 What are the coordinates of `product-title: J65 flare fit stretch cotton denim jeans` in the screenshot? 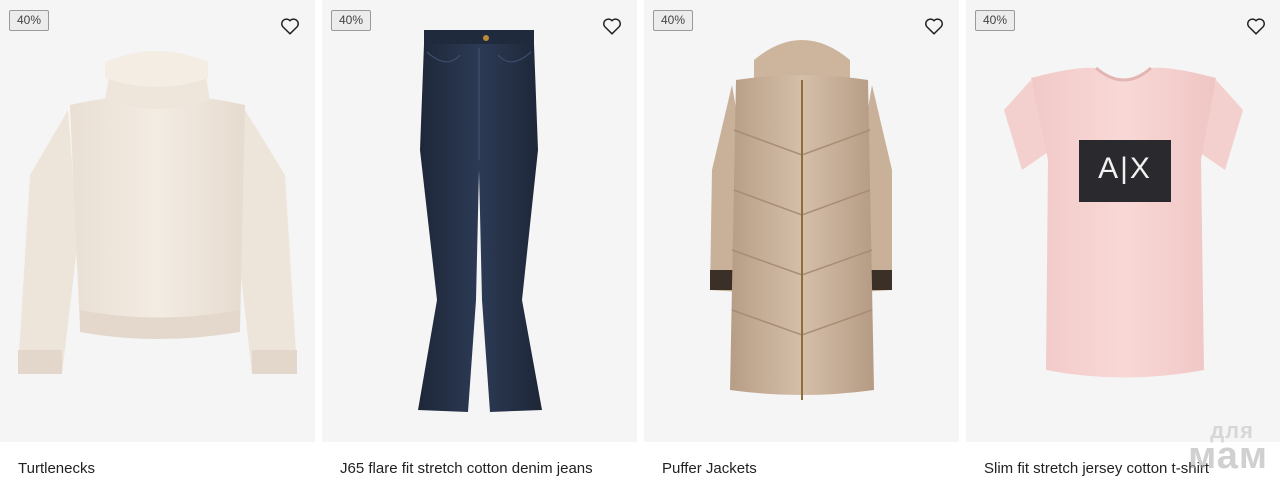 It's located at (466, 468).